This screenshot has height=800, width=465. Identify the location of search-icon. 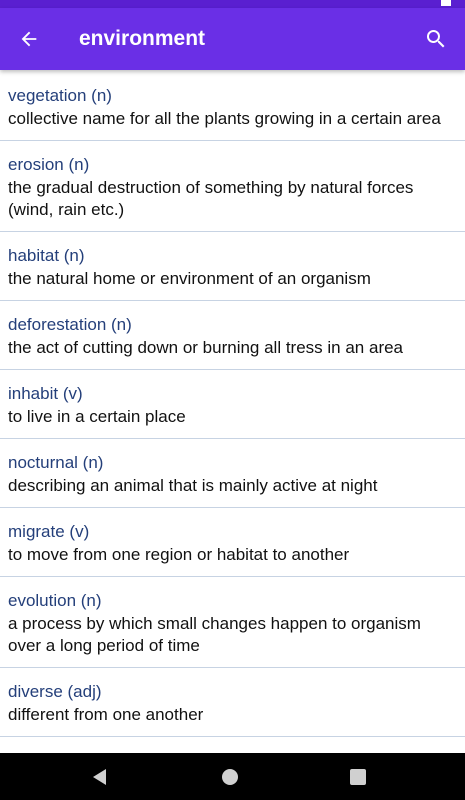
(436, 39).